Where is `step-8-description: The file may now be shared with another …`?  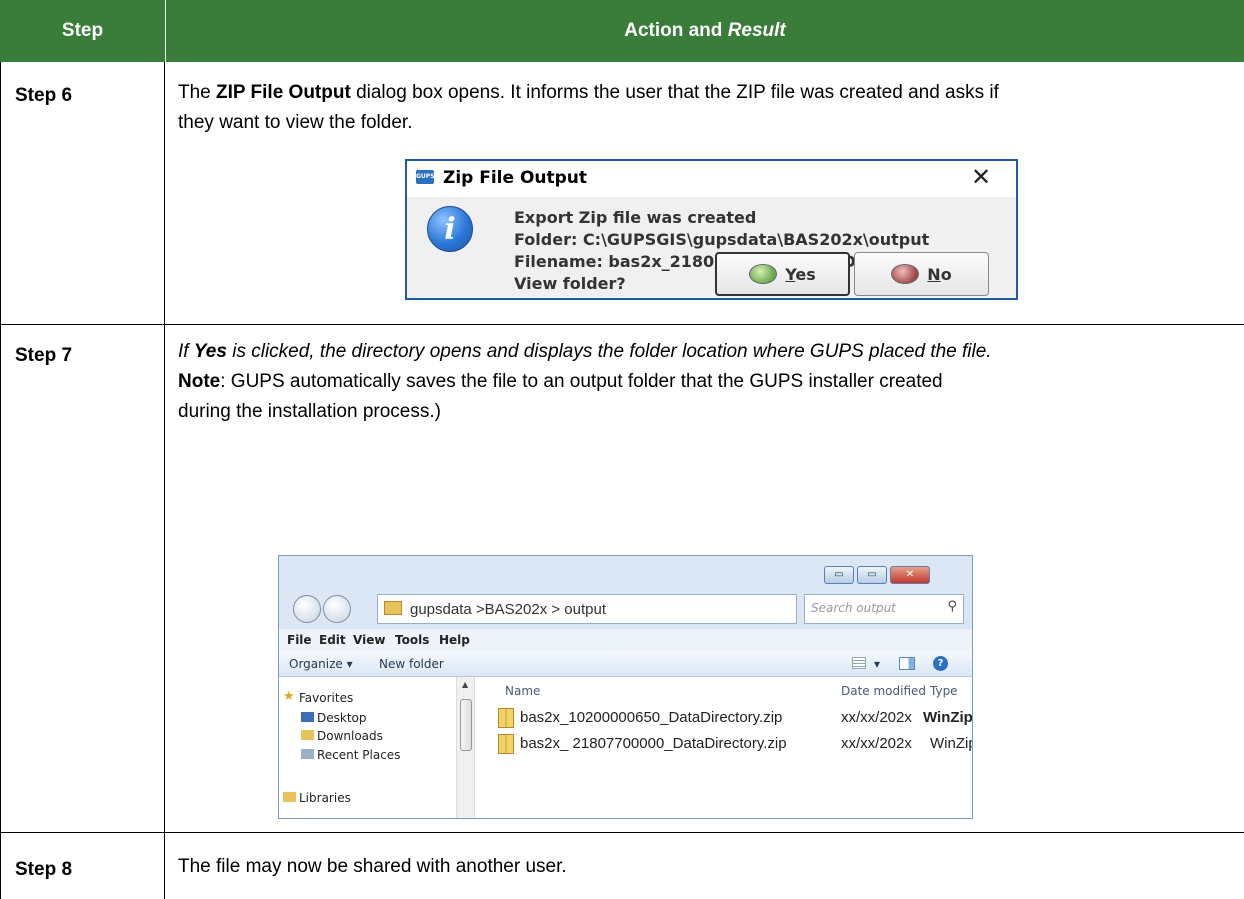 step-8-description: The file may now be shared with another … is located at coordinates (372, 866).